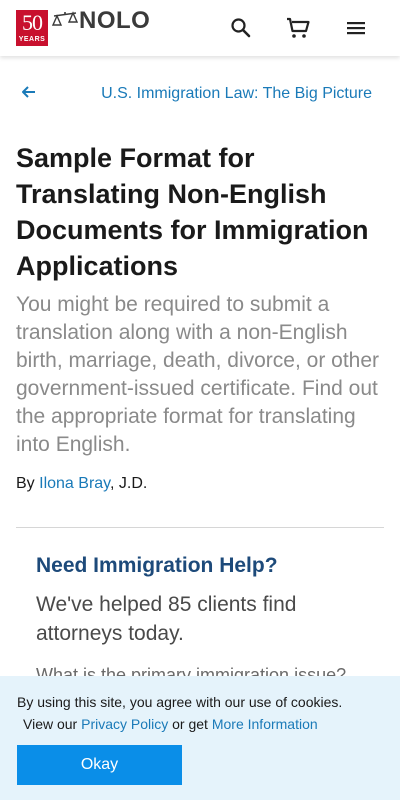 This screenshot has width=400, height=800. I want to click on cookie-text-middle: or get, so click(190, 724).